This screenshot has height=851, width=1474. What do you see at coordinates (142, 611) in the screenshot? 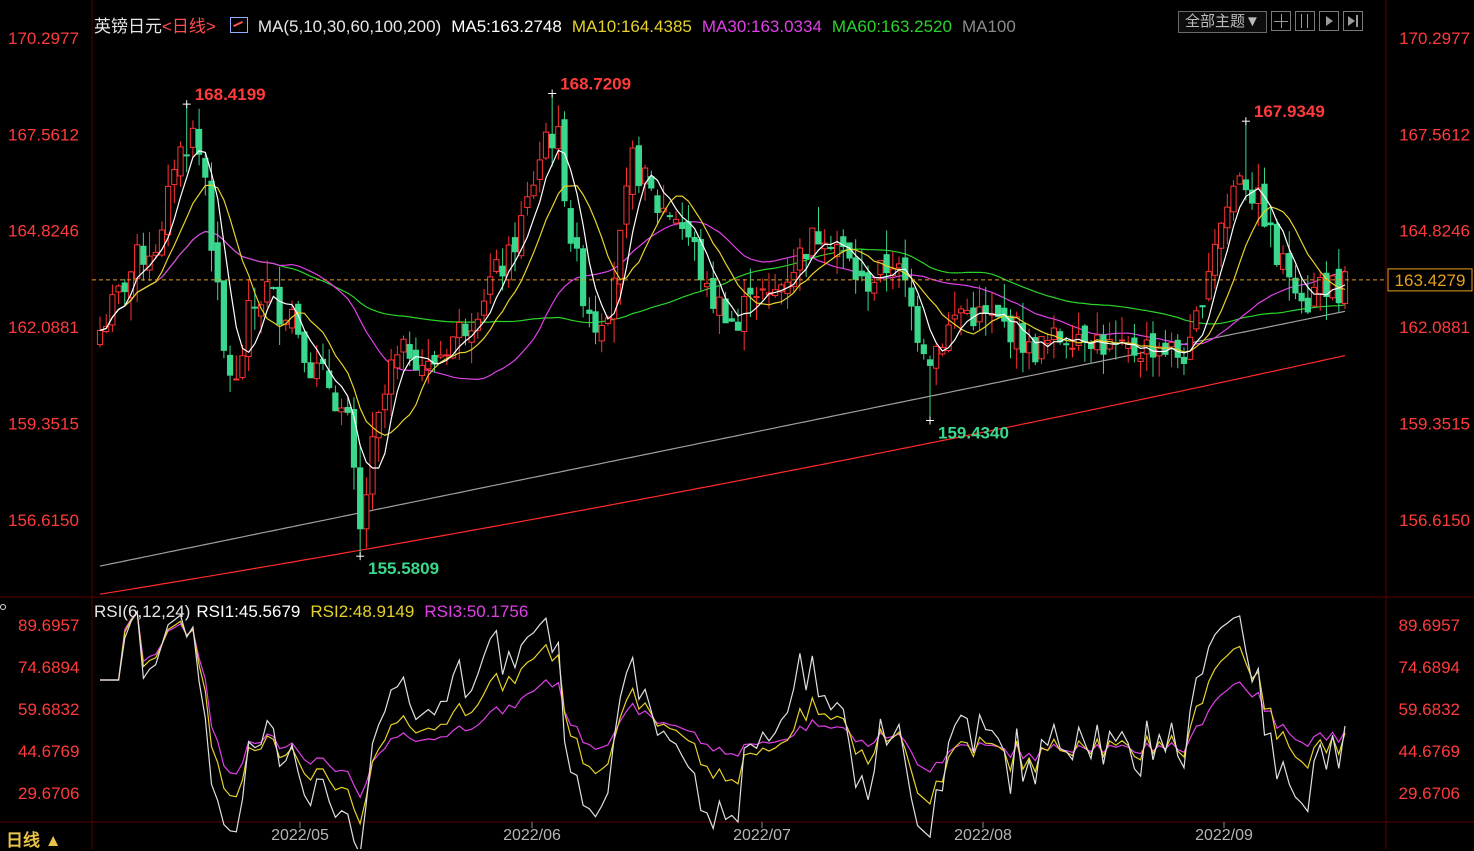
I see `rsi-params: RSI(6,12,24)` at bounding box center [142, 611].